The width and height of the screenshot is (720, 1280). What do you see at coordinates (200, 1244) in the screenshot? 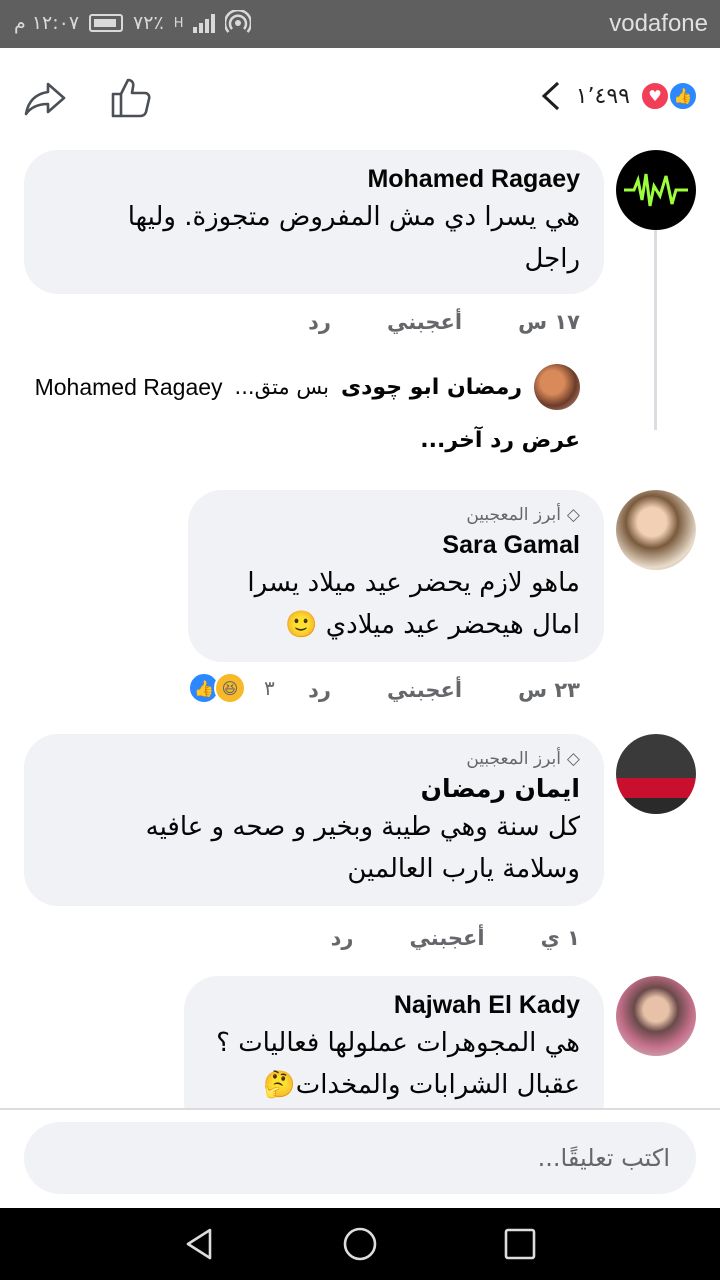
I see `back-icon` at bounding box center [200, 1244].